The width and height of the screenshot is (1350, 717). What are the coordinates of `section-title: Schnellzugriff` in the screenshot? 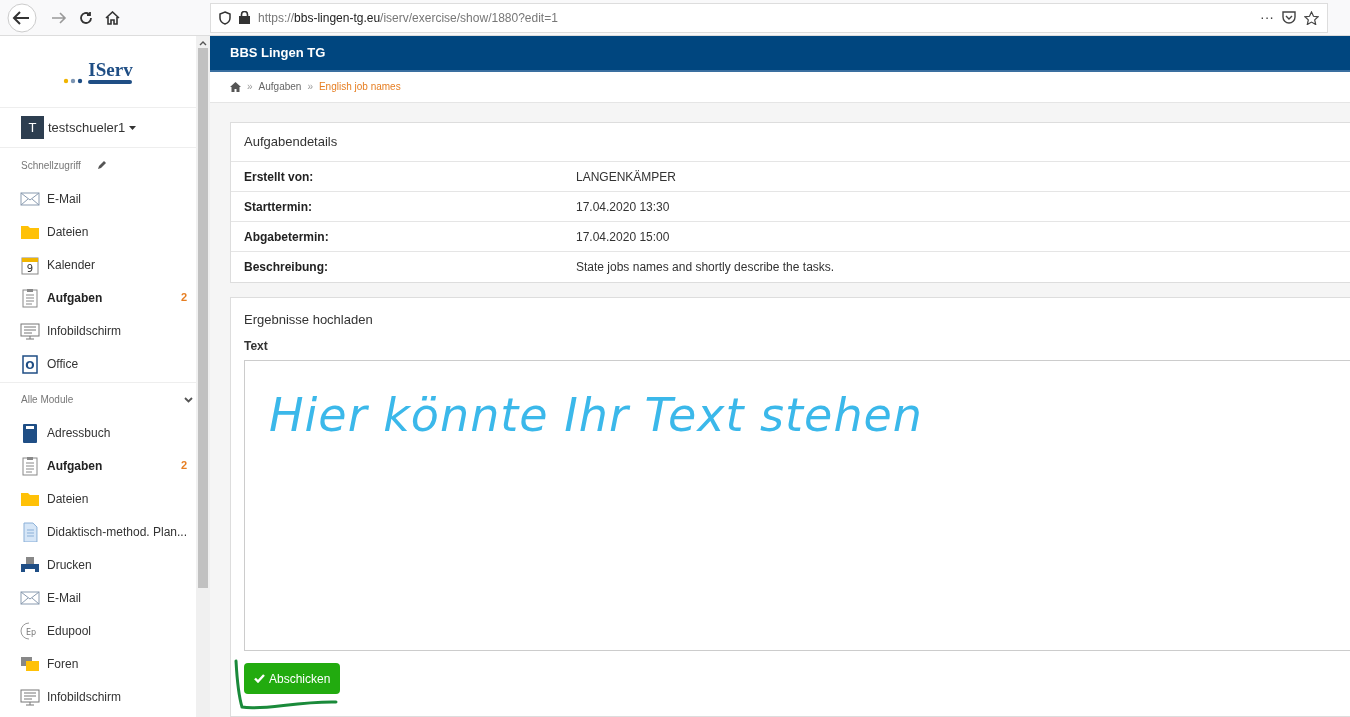 It's located at (51, 165).